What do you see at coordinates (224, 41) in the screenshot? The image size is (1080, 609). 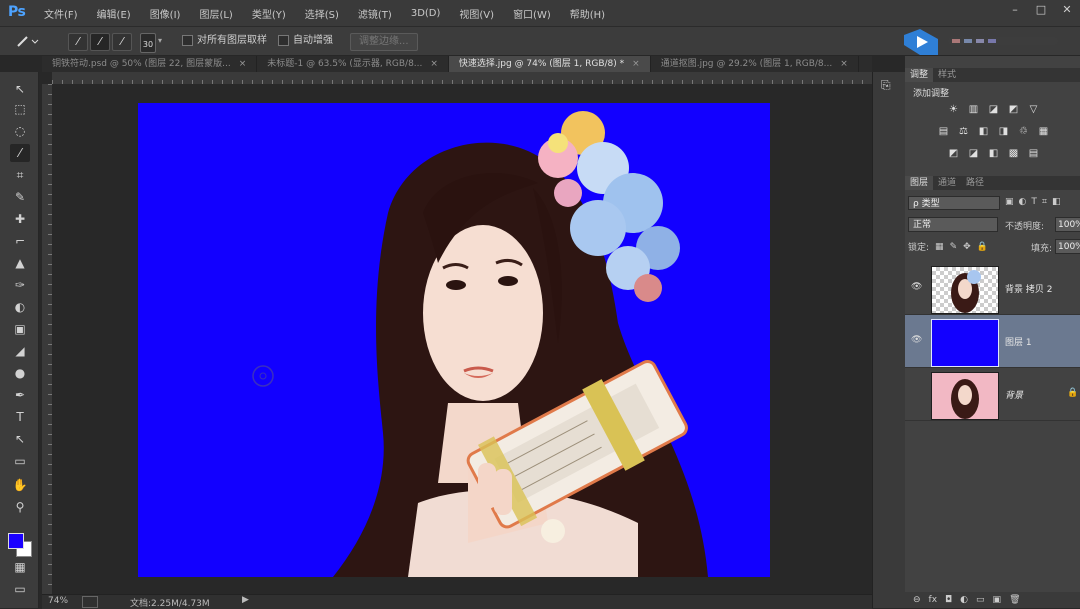 I see `sample-all-layers-checkbox: 对所有图层取样` at bounding box center [224, 41].